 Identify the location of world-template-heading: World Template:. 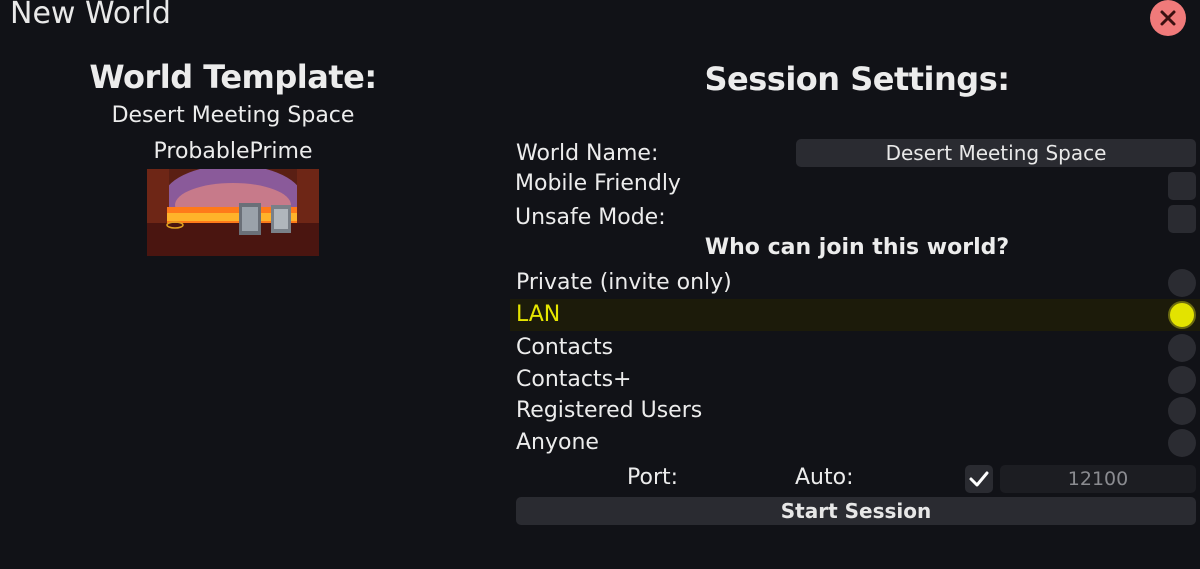
(233, 77).